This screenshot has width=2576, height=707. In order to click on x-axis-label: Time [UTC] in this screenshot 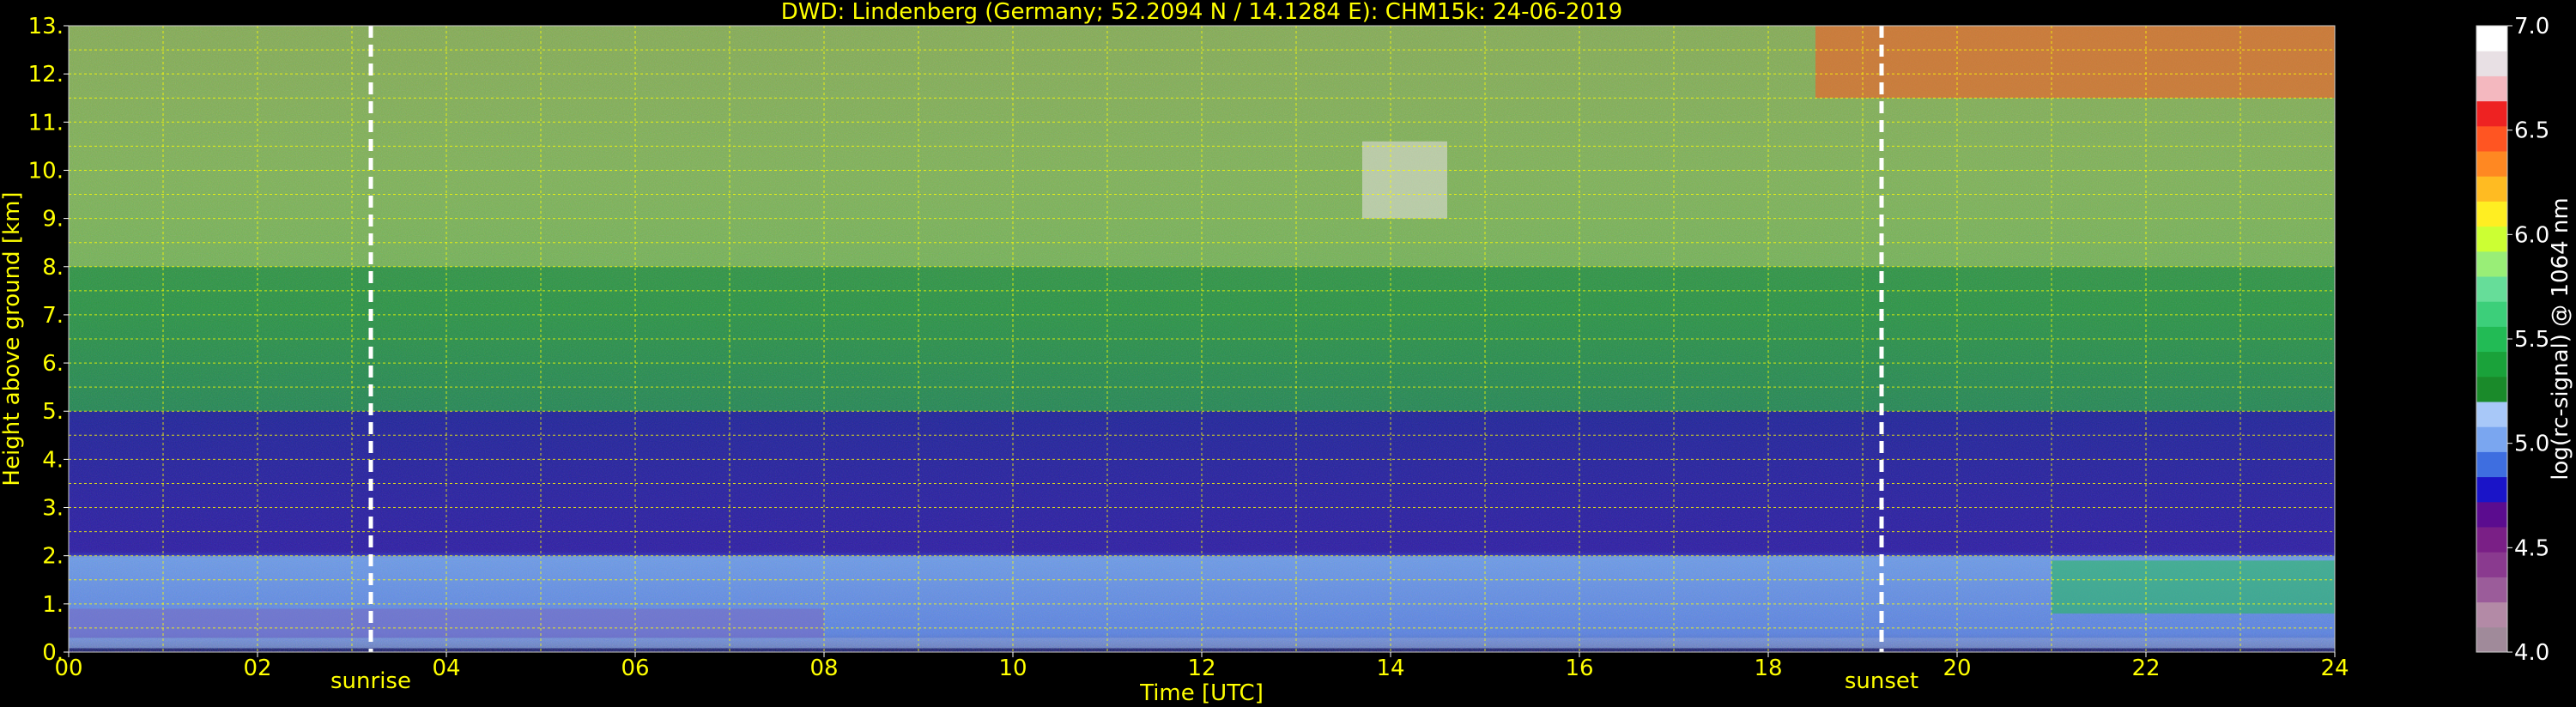, I will do `click(1201, 693)`.